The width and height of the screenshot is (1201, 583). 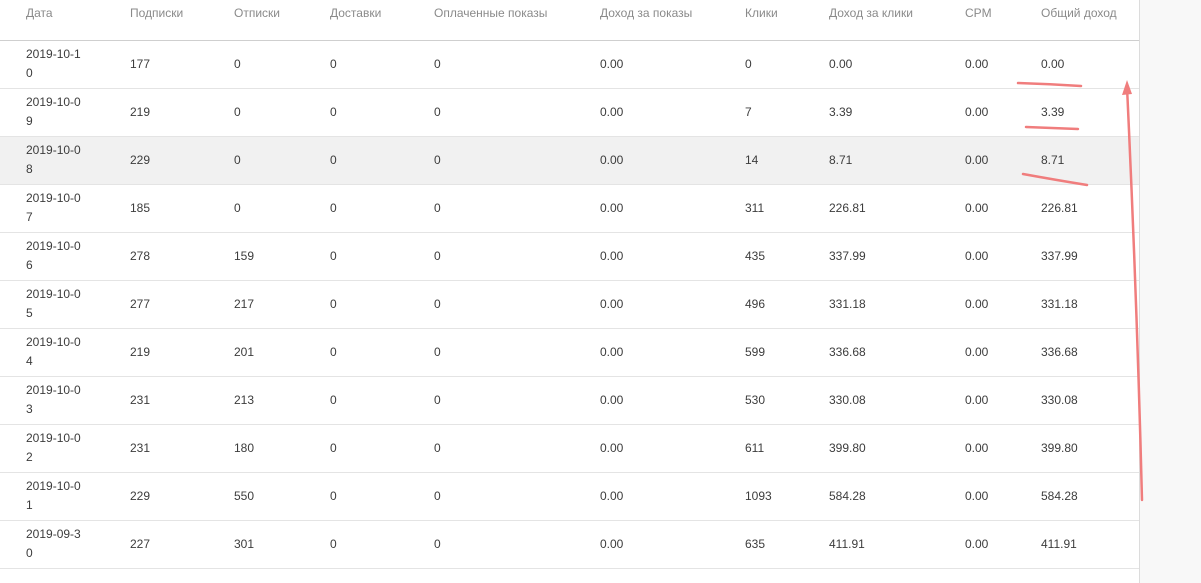 I want to click on cell-click-revenue: 330.08, so click(x=897, y=400).